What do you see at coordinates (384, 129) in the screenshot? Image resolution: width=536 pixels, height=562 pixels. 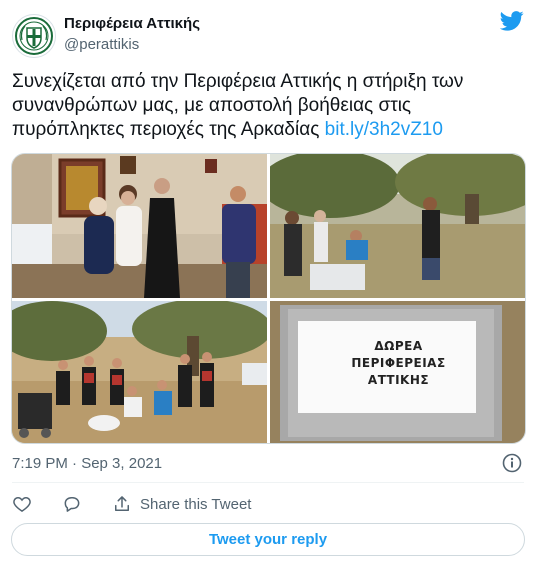 I see `tweet-link: bit.ly/3h2vZ10` at bounding box center [384, 129].